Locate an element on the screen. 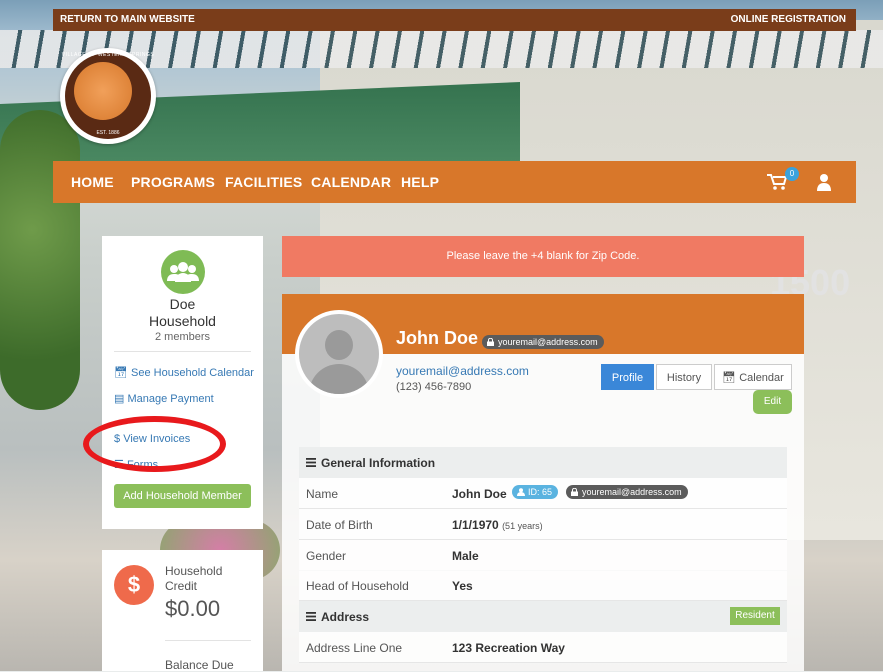 This screenshot has width=883, height=672. nav-programs: PROGRAMS is located at coordinates (173, 182).